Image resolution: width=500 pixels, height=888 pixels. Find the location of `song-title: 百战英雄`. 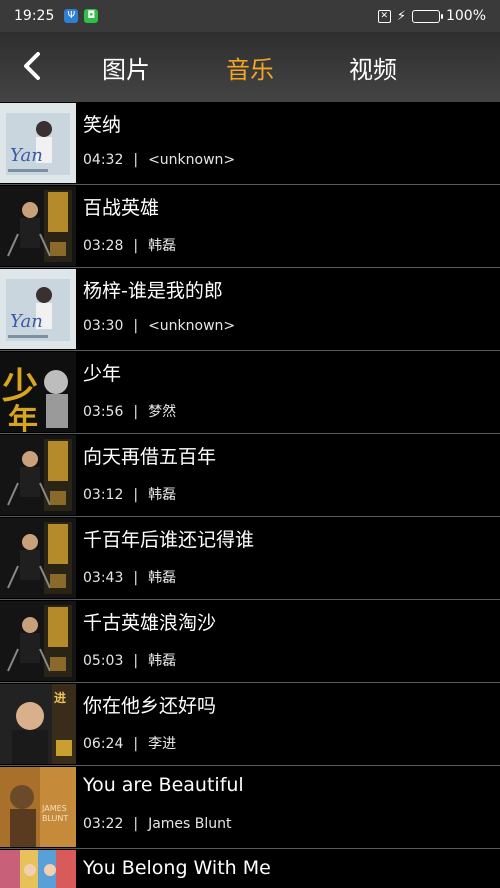

song-title: 百战英雄 is located at coordinates (121, 208).